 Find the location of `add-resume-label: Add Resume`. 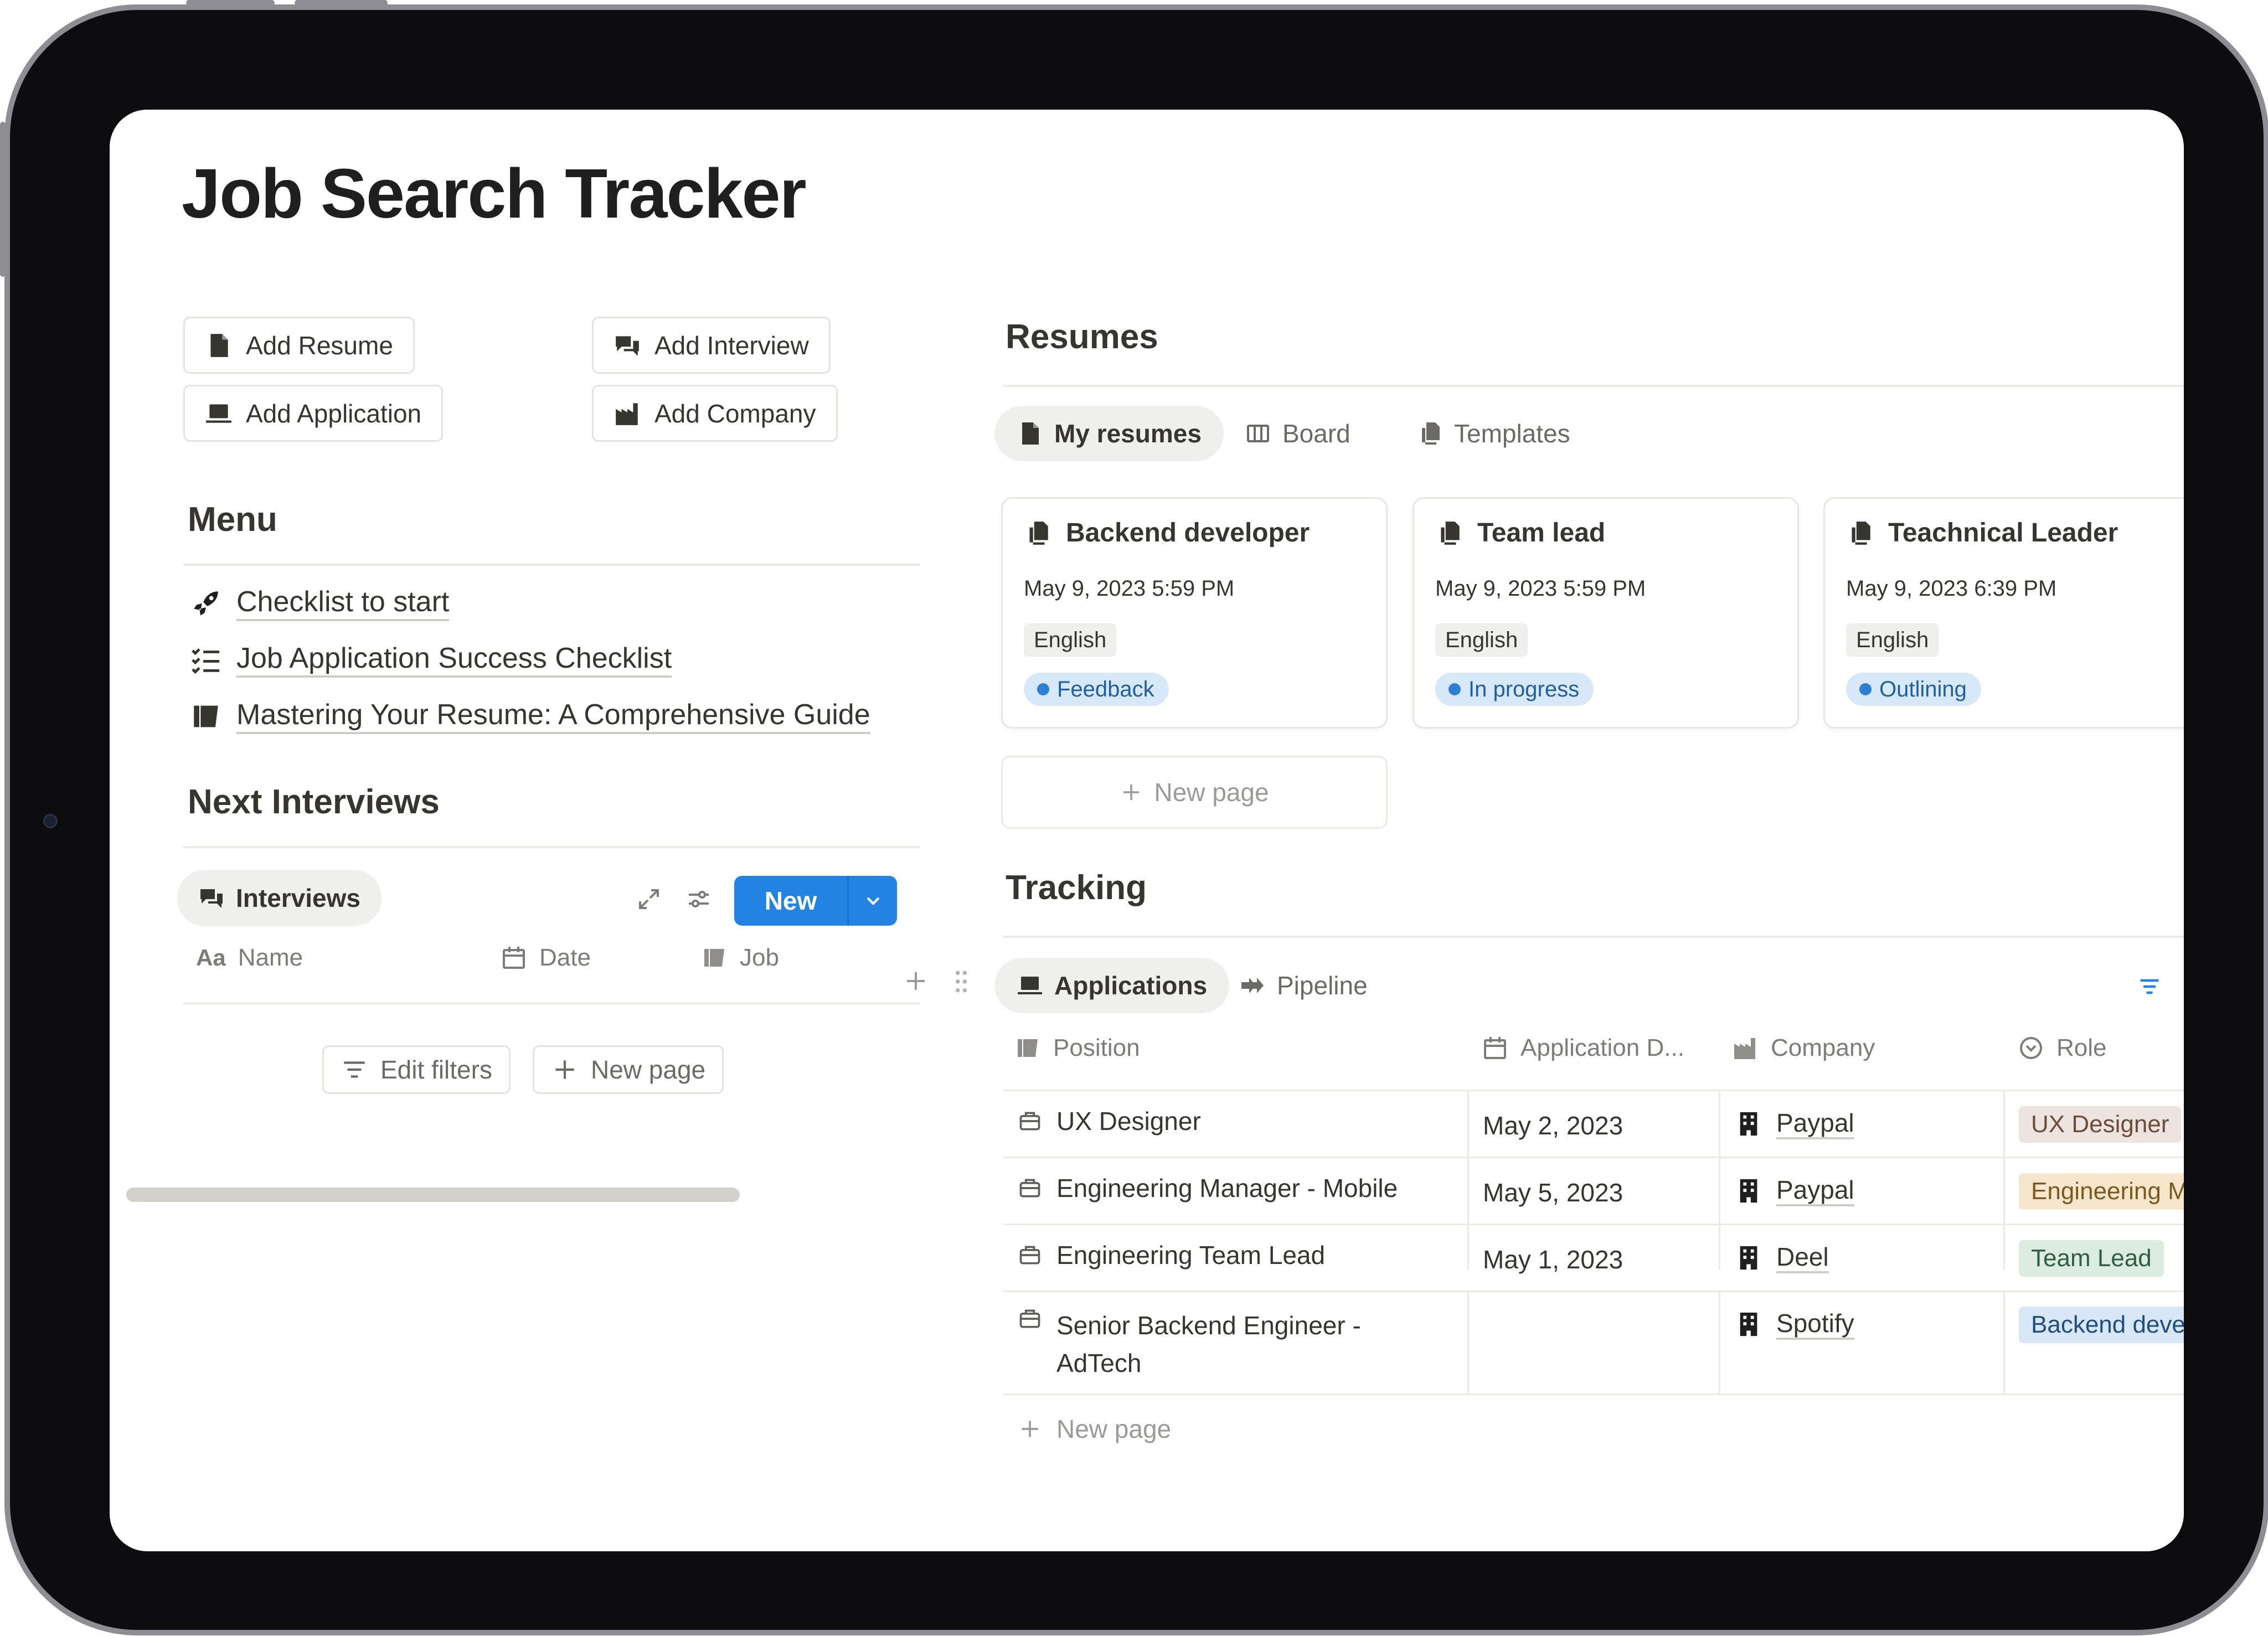

add-resume-label: Add Resume is located at coordinates (319, 346).